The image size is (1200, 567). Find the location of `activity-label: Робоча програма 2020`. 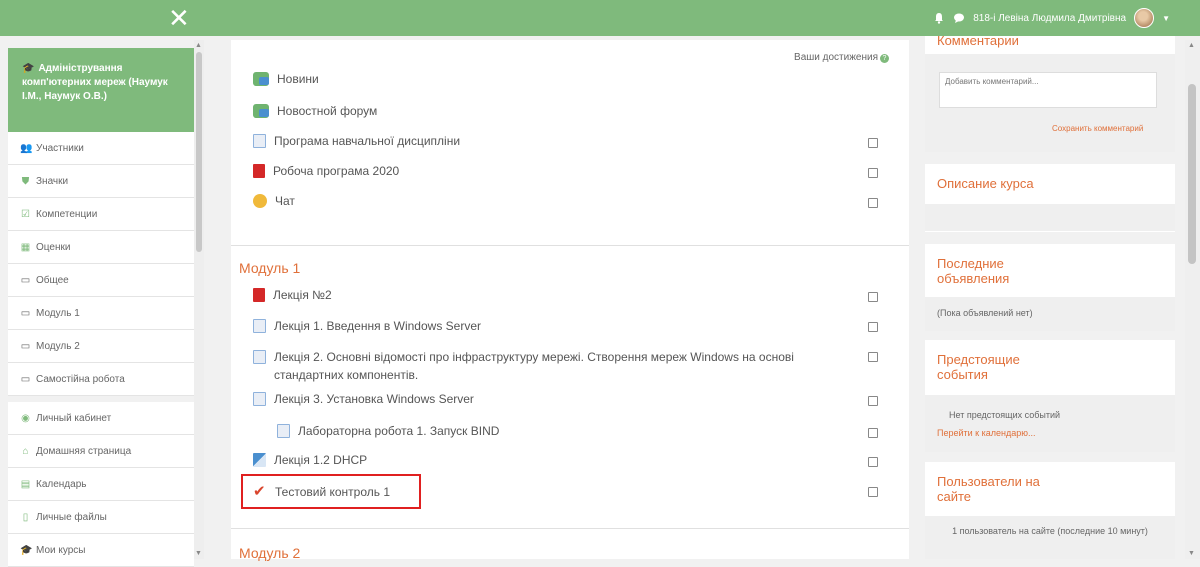

activity-label: Робоча програма 2020 is located at coordinates (336, 171).